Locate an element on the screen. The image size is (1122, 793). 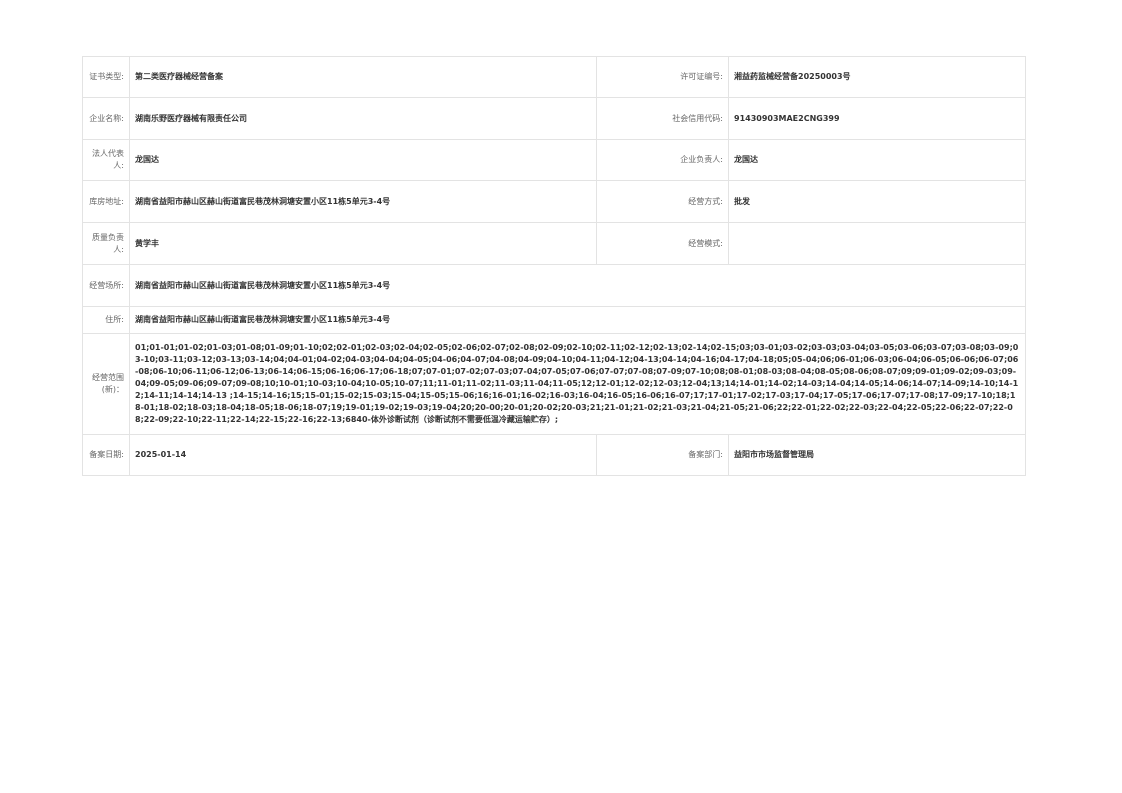
table-row: 备案日期: 2025-01-14 备案部门: 益阳市市场监督管理局 is located at coordinates (554, 455).